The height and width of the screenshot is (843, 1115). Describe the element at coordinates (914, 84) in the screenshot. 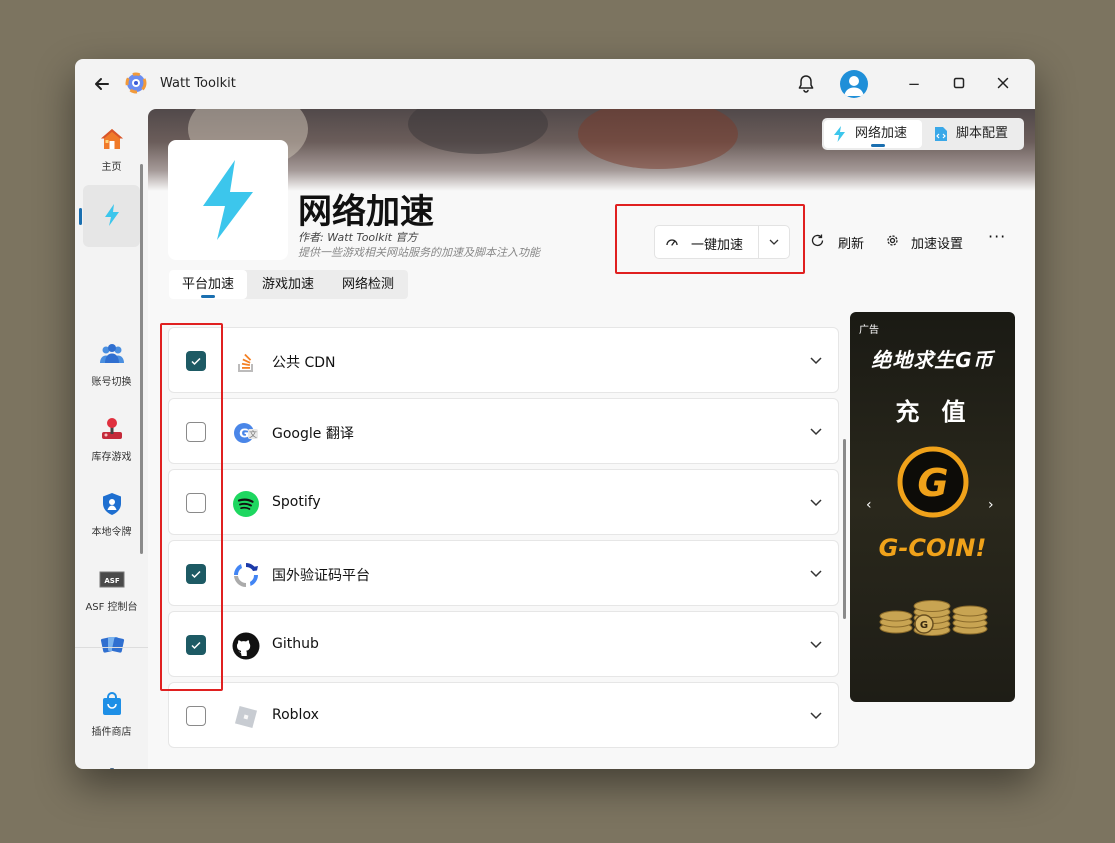

I see `minimize-button: −` at that location.